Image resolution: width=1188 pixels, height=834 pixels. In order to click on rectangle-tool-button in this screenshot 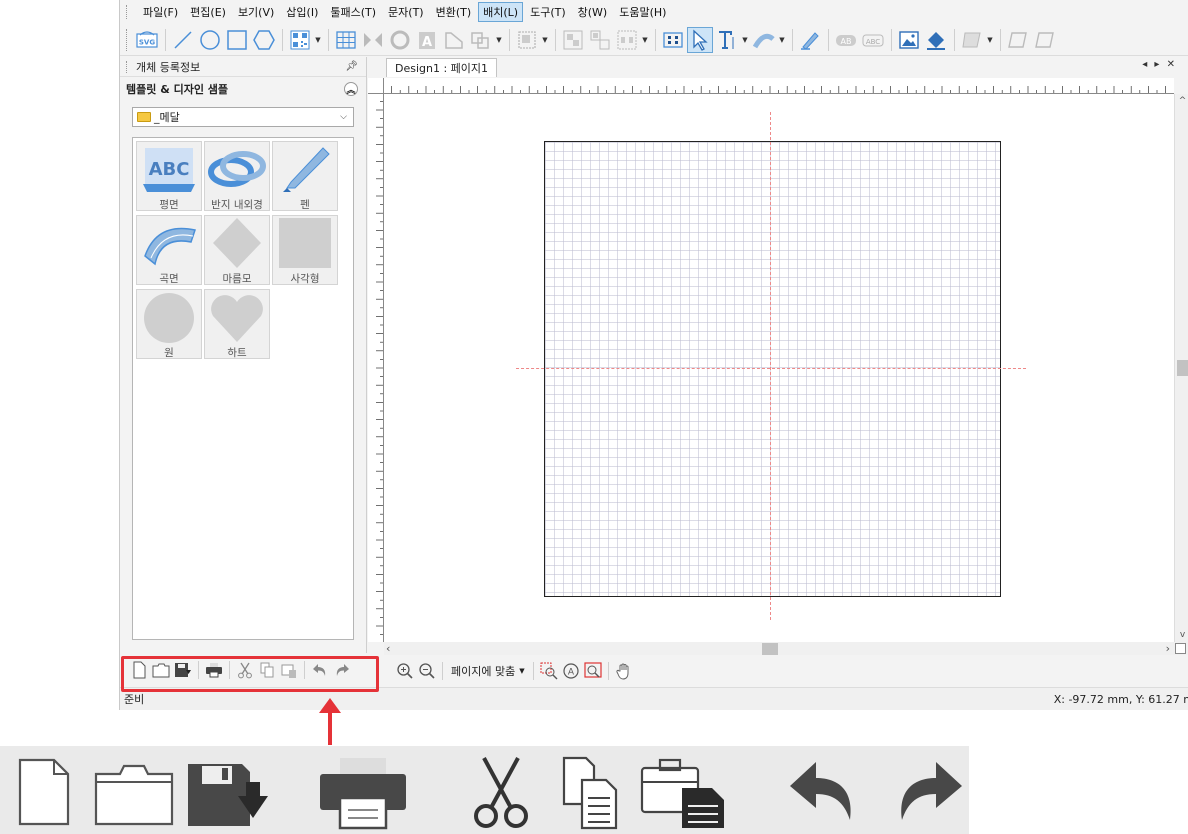, I will do `click(237, 40)`.